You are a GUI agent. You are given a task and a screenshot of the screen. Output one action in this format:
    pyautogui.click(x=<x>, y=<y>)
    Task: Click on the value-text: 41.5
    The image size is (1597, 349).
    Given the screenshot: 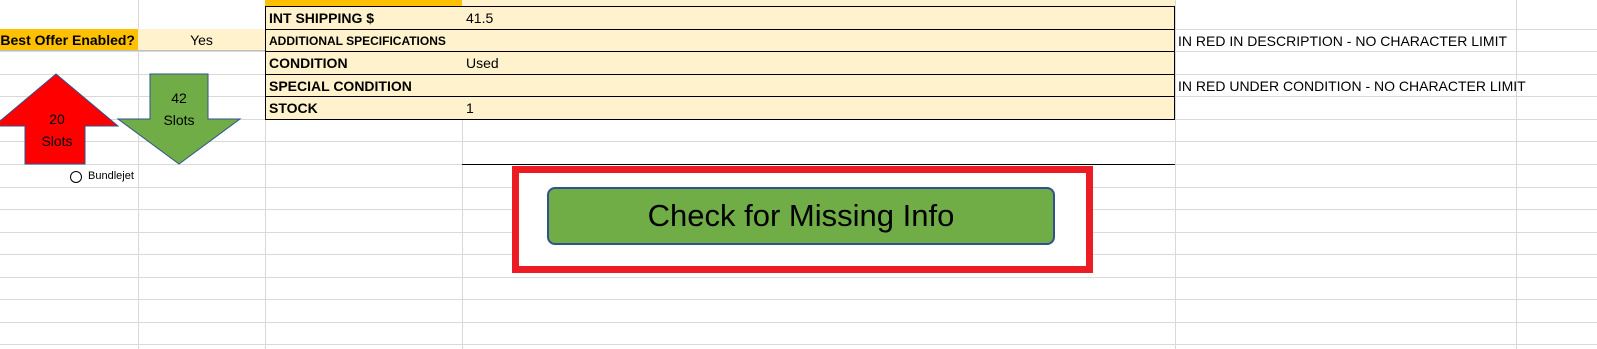 What is the action you would take?
    pyautogui.click(x=480, y=18)
    